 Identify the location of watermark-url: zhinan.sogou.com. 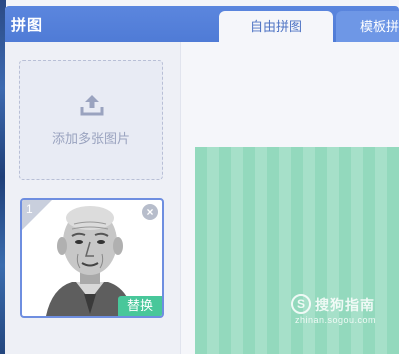
(336, 320).